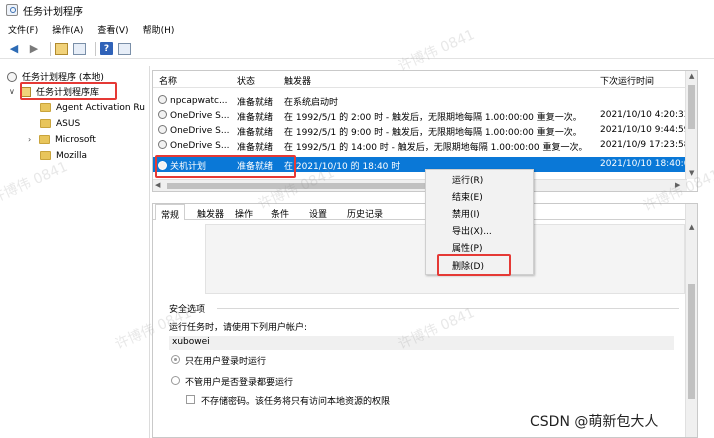  Describe the element at coordinates (124, 48) in the screenshot. I see `action-pane-icon` at that location.